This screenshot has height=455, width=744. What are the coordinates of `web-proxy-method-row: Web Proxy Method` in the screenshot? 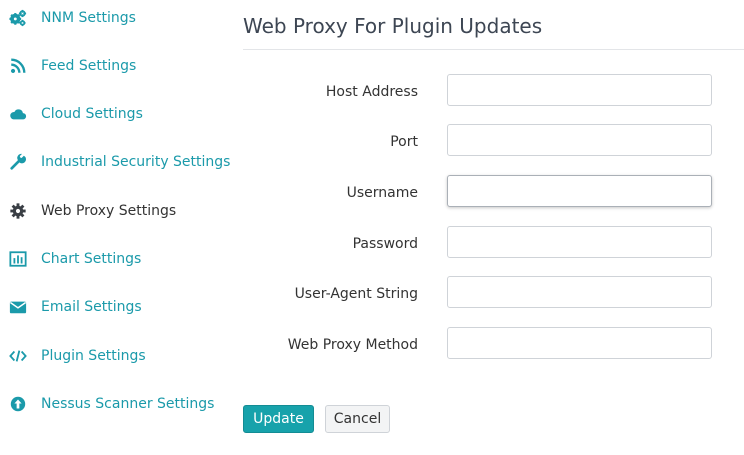 It's located at (483, 345).